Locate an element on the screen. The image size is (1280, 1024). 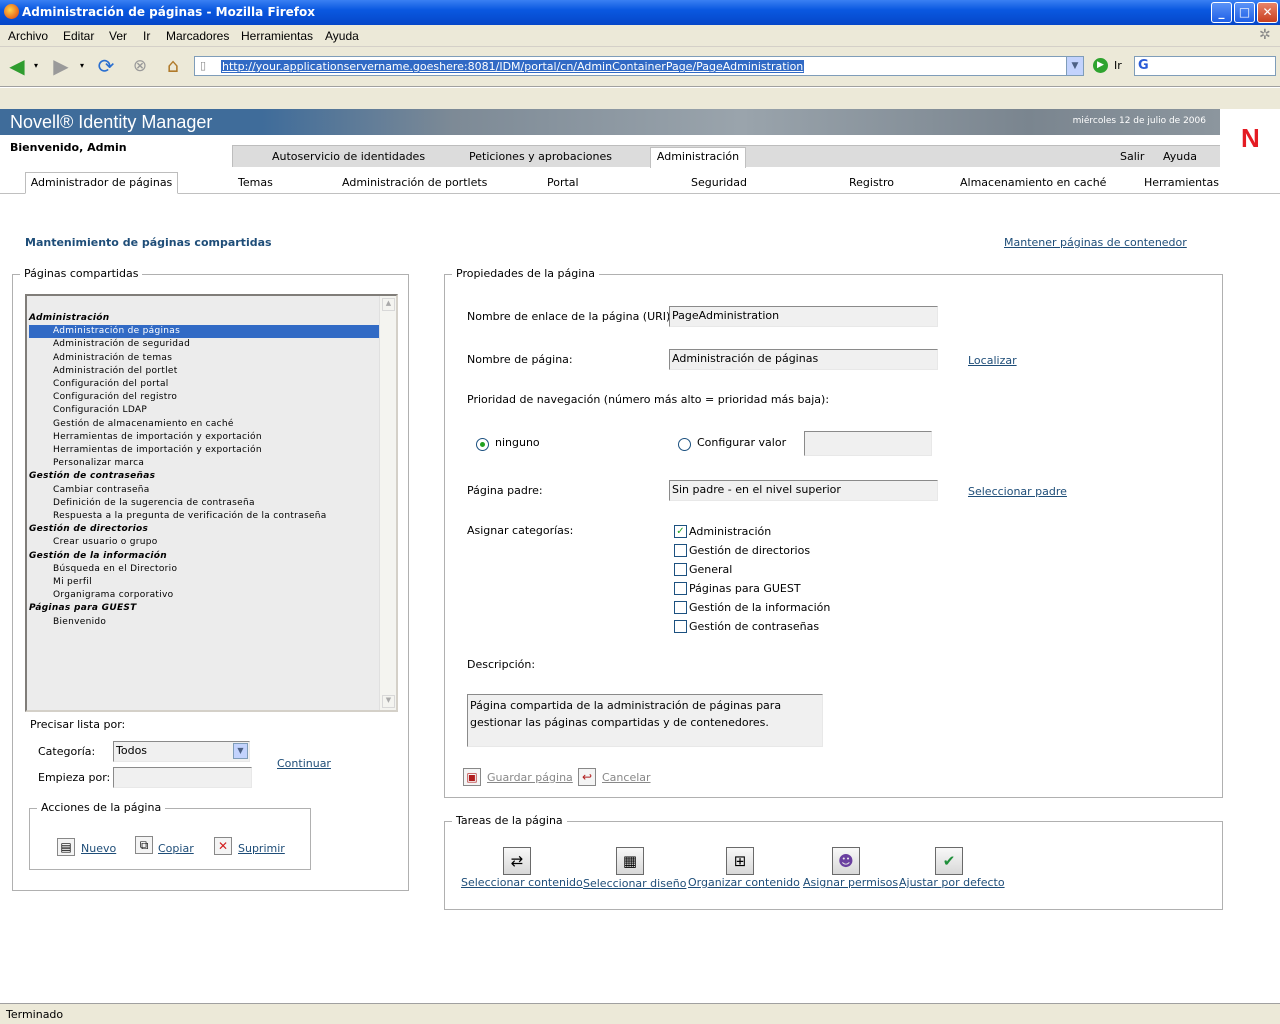
maintain-container-link: Mantener páginas de contenedor is located at coordinates (1095, 242).